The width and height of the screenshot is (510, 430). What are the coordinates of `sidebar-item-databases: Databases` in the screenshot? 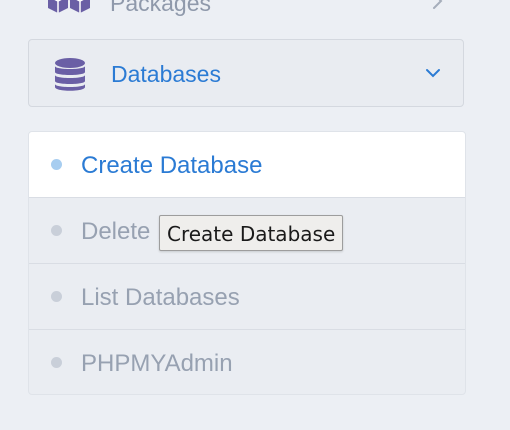 It's located at (246, 73).